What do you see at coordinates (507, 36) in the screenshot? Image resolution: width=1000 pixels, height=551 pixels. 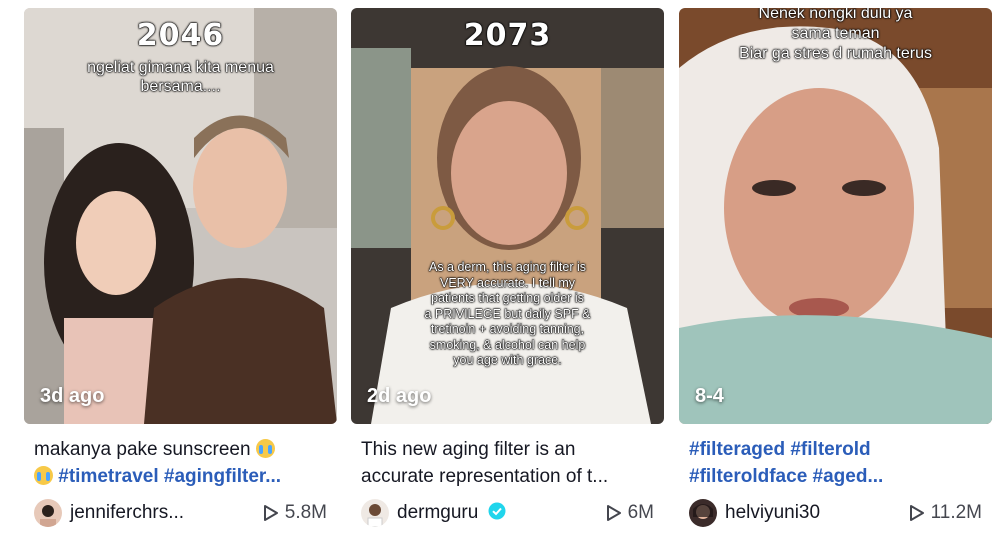 I see `overlay-year: 2073` at bounding box center [507, 36].